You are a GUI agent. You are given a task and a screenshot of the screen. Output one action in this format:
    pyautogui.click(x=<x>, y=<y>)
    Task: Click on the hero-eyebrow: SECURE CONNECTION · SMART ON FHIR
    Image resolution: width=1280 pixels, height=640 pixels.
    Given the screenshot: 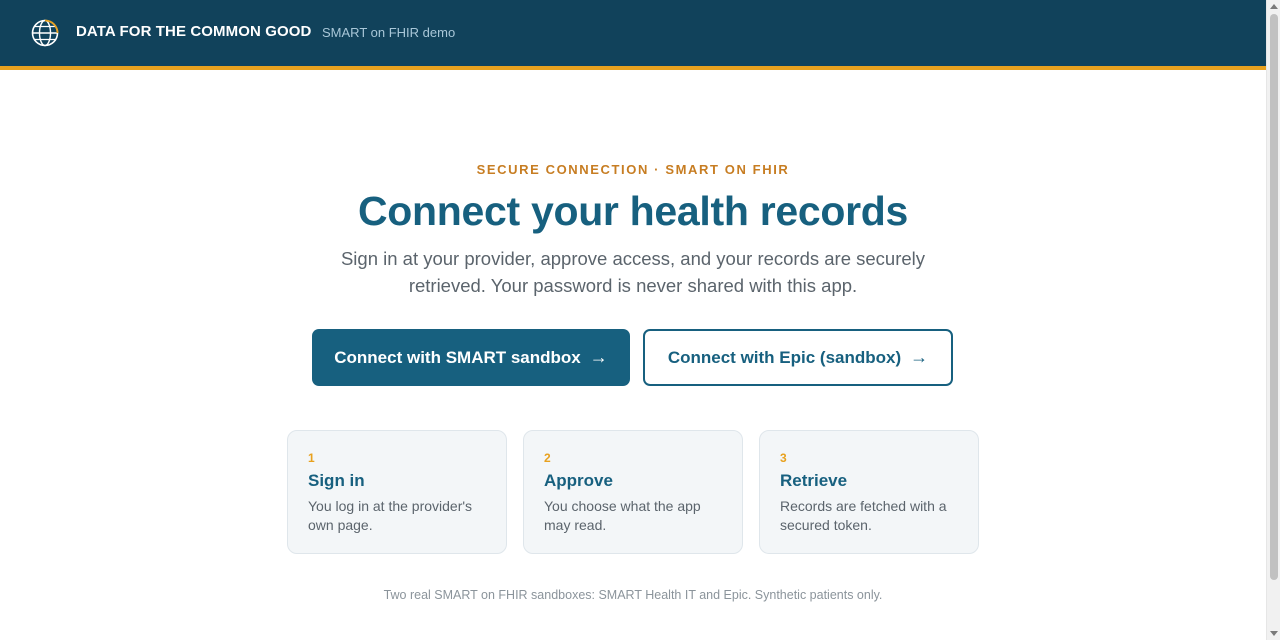 What is the action you would take?
    pyautogui.click(x=633, y=169)
    